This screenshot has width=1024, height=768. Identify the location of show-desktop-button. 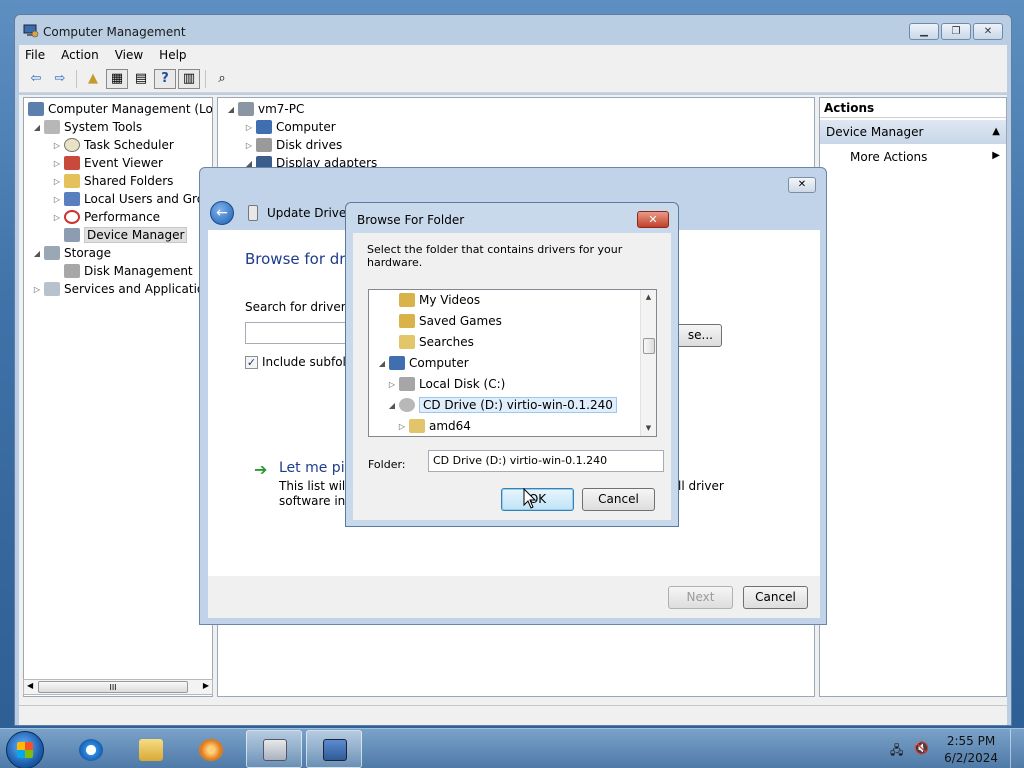
(1017, 748).